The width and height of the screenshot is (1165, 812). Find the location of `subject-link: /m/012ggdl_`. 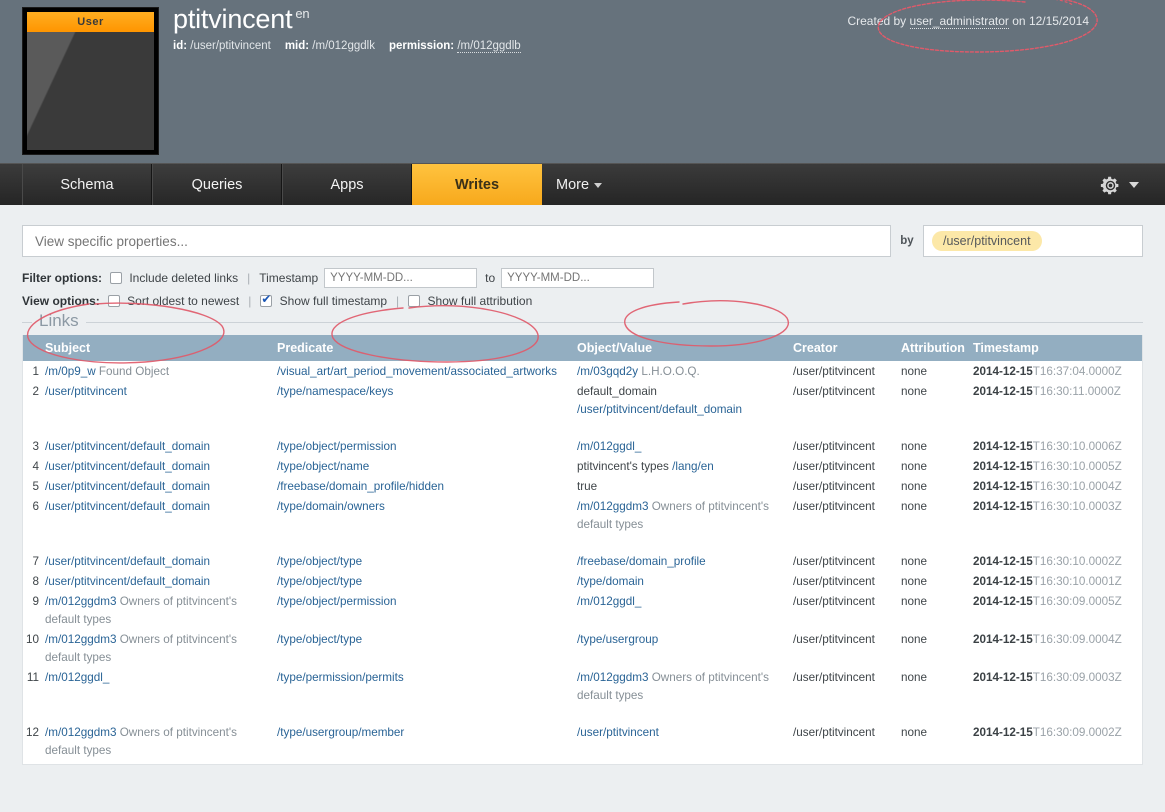

subject-link: /m/012ggdl_ is located at coordinates (77, 677).